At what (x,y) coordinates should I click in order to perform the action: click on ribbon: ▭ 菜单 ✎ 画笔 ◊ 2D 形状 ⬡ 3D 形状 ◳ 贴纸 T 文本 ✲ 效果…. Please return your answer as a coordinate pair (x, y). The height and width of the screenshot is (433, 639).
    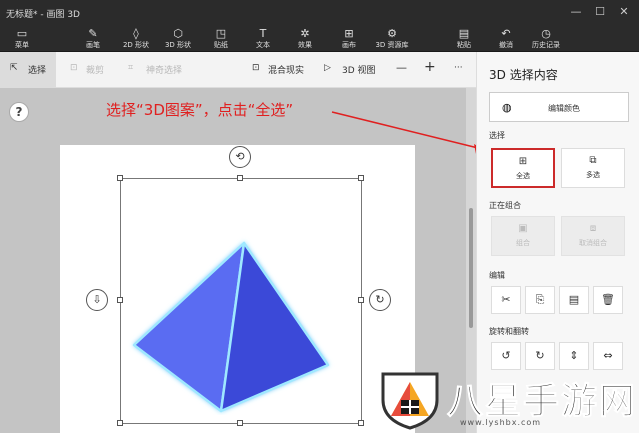
    Looking at the image, I should click on (319, 39).